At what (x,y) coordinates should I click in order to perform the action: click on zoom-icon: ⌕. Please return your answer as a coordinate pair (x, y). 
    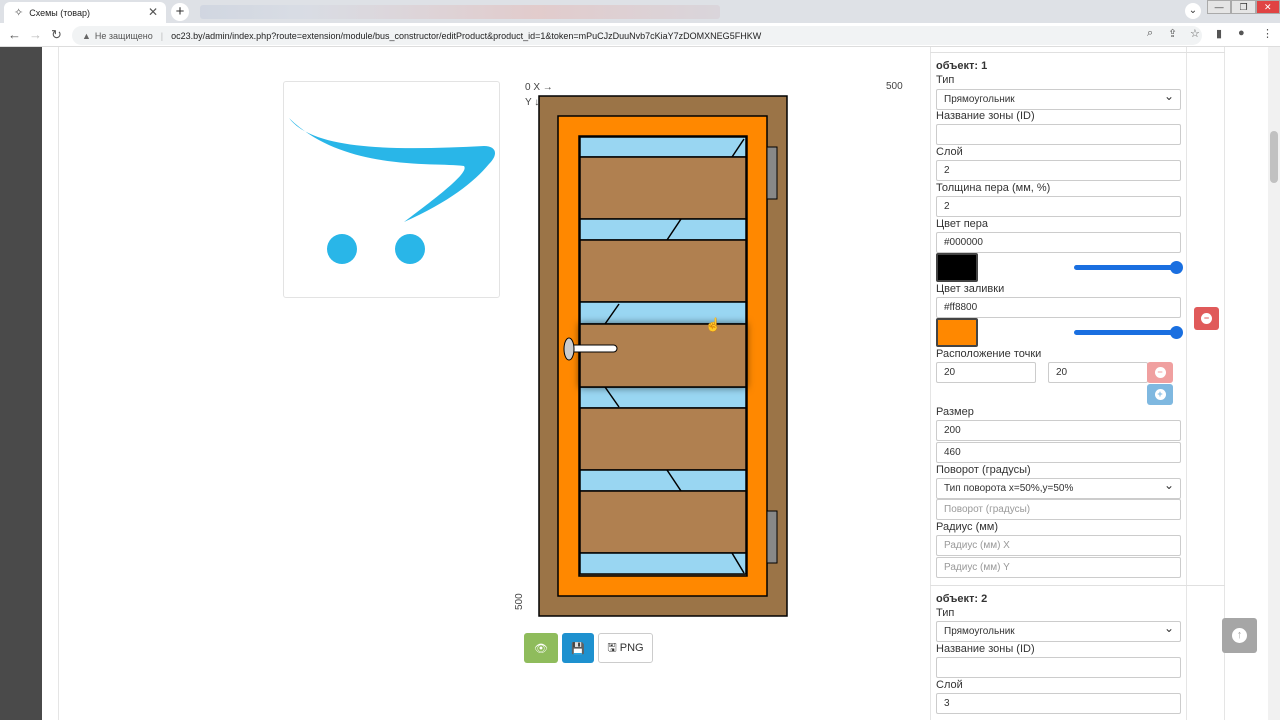
    Looking at the image, I should click on (1150, 33).